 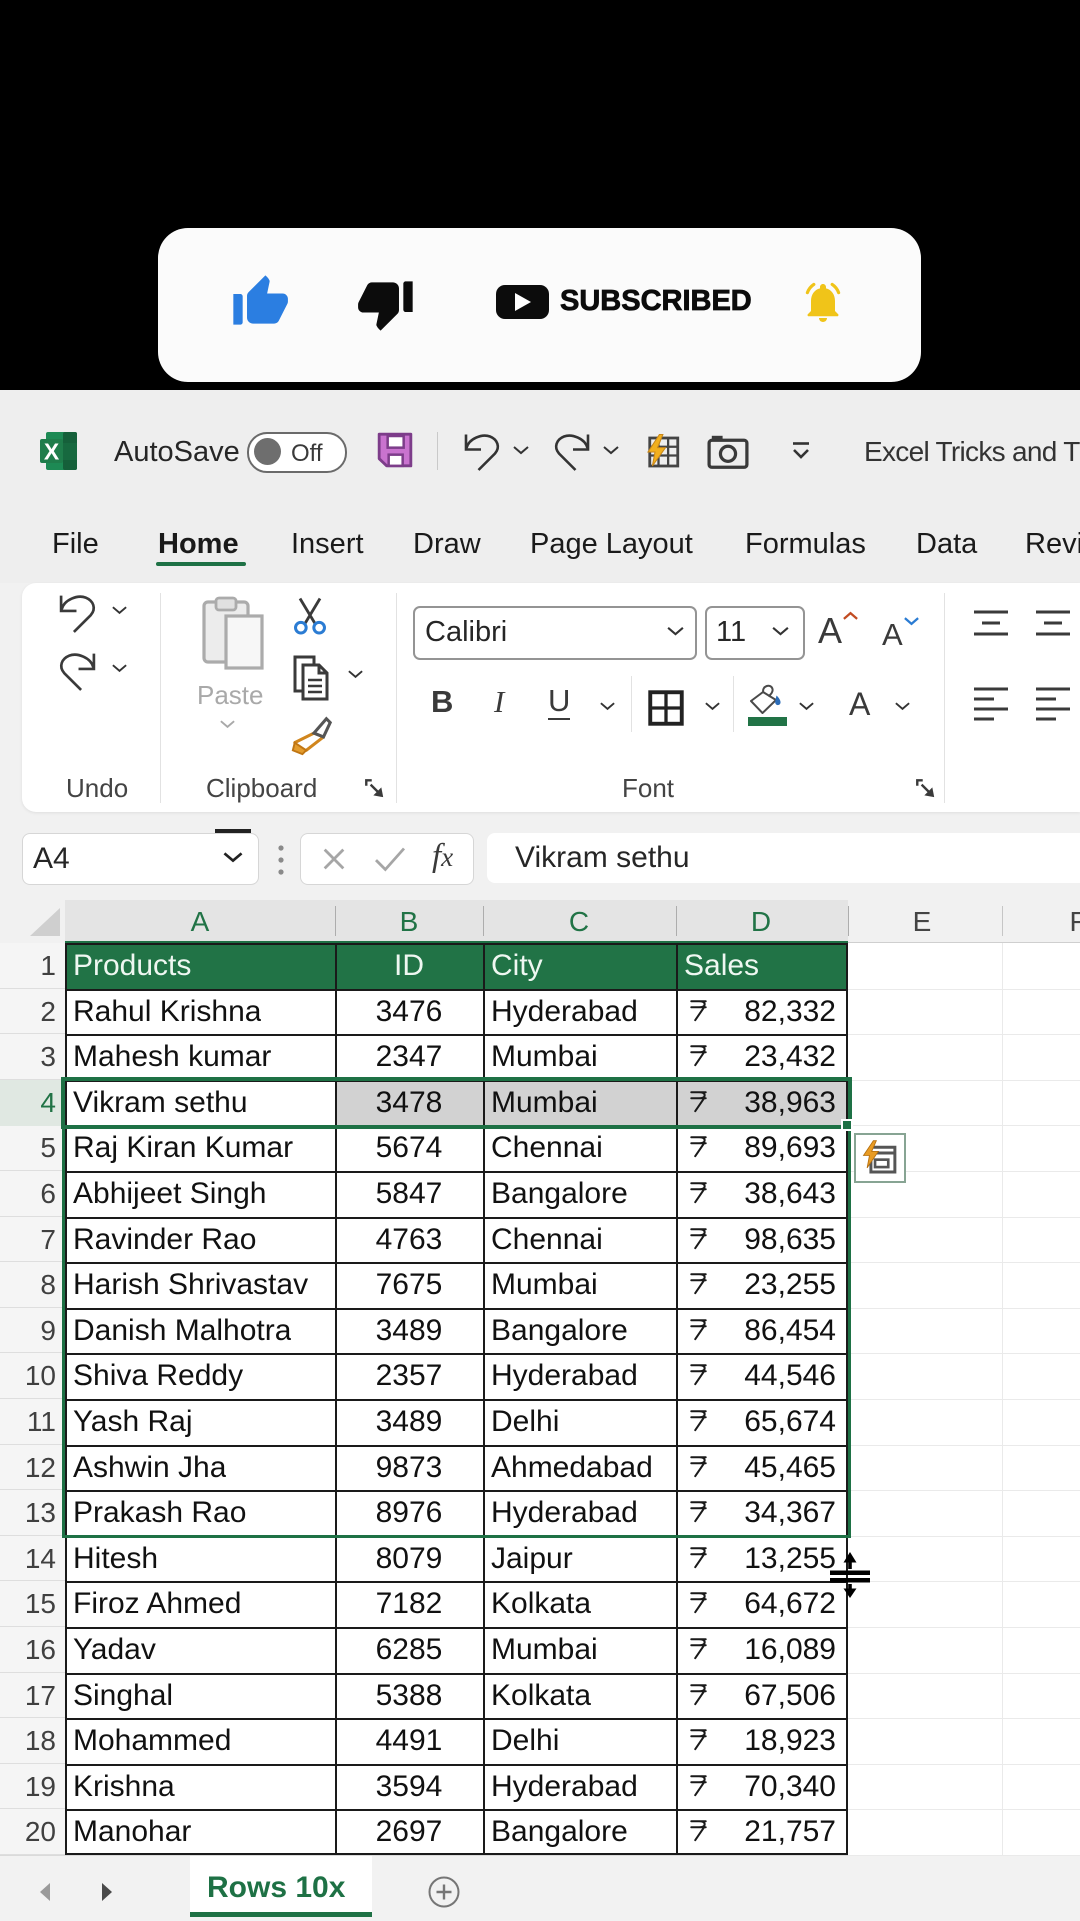 What do you see at coordinates (52, 452) in the screenshot?
I see `svg-text: X` at bounding box center [52, 452].